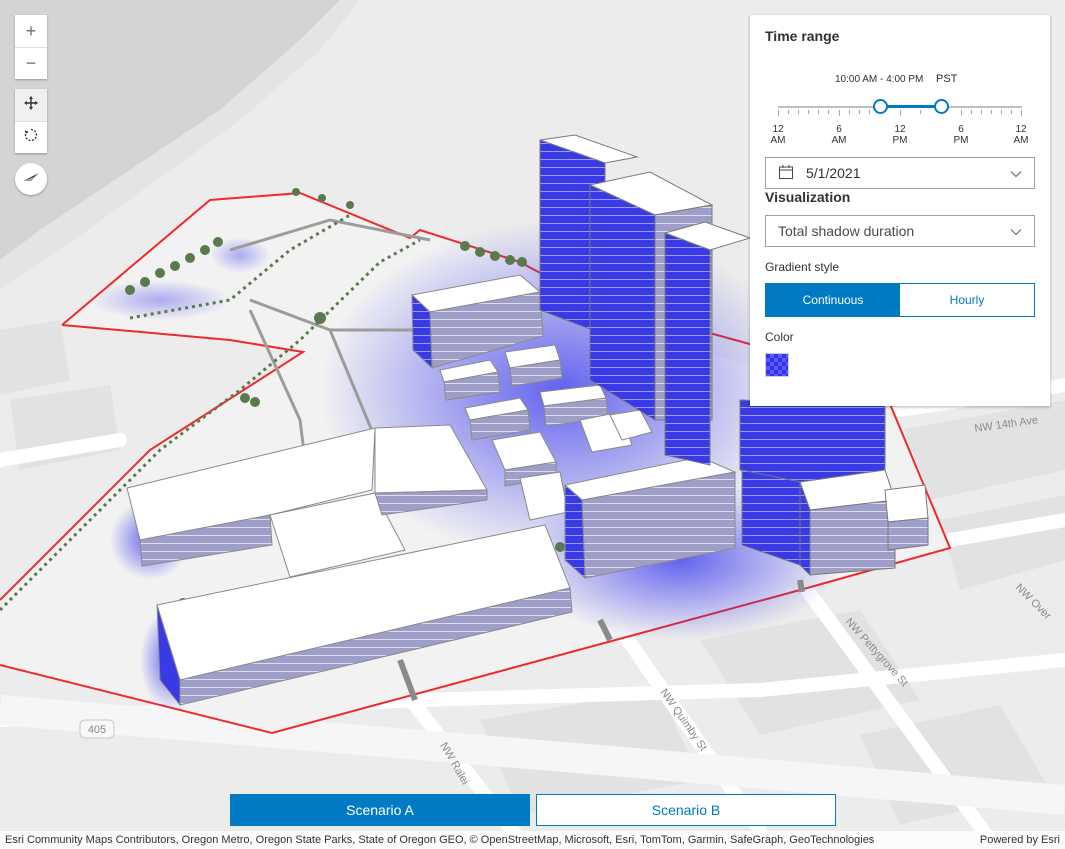 The image size is (1065, 849). Describe the element at coordinates (779, 337) in the screenshot. I see `color-label: Color` at that location.